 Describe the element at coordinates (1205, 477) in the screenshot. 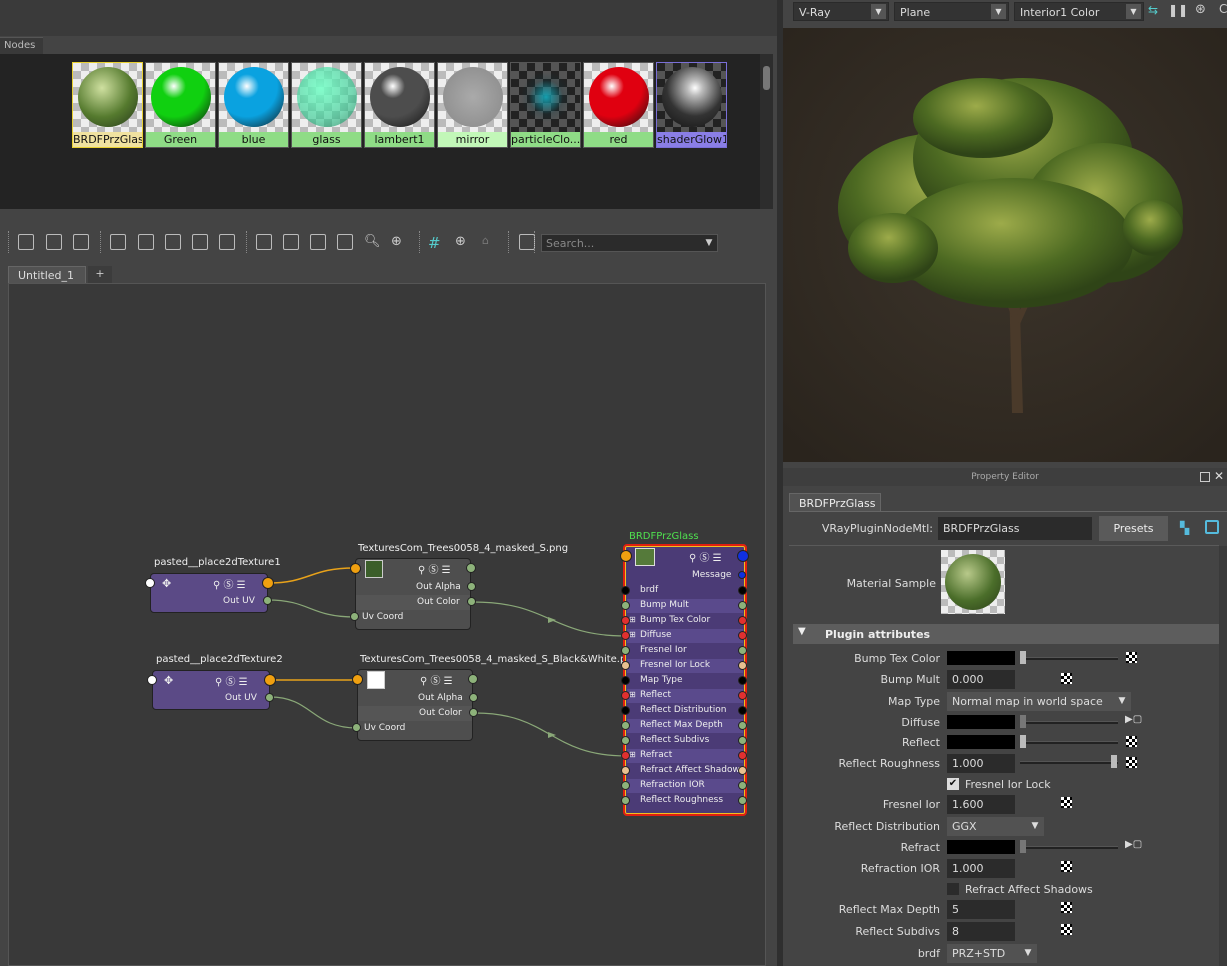

I see `float-icon` at that location.